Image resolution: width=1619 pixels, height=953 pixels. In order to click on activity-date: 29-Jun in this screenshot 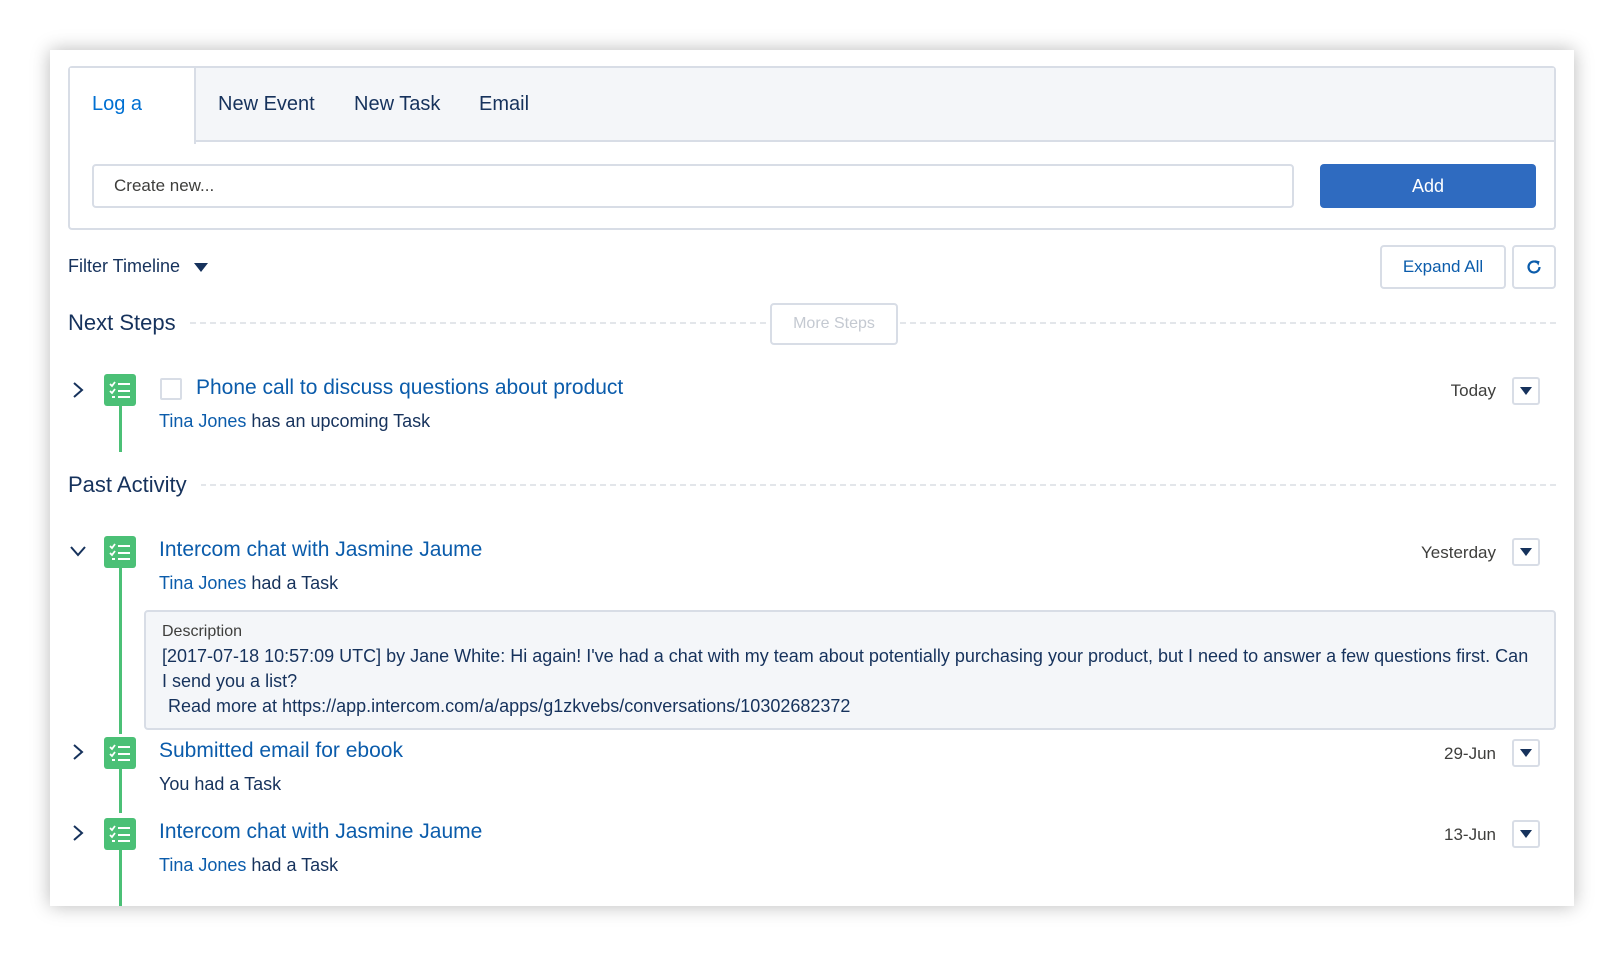, I will do `click(1470, 753)`.